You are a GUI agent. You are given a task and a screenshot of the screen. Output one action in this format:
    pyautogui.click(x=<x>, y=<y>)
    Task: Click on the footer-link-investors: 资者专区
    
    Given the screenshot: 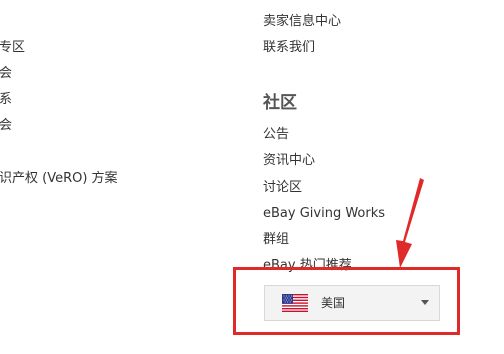 What is the action you would take?
    pyautogui.click(x=12, y=48)
    